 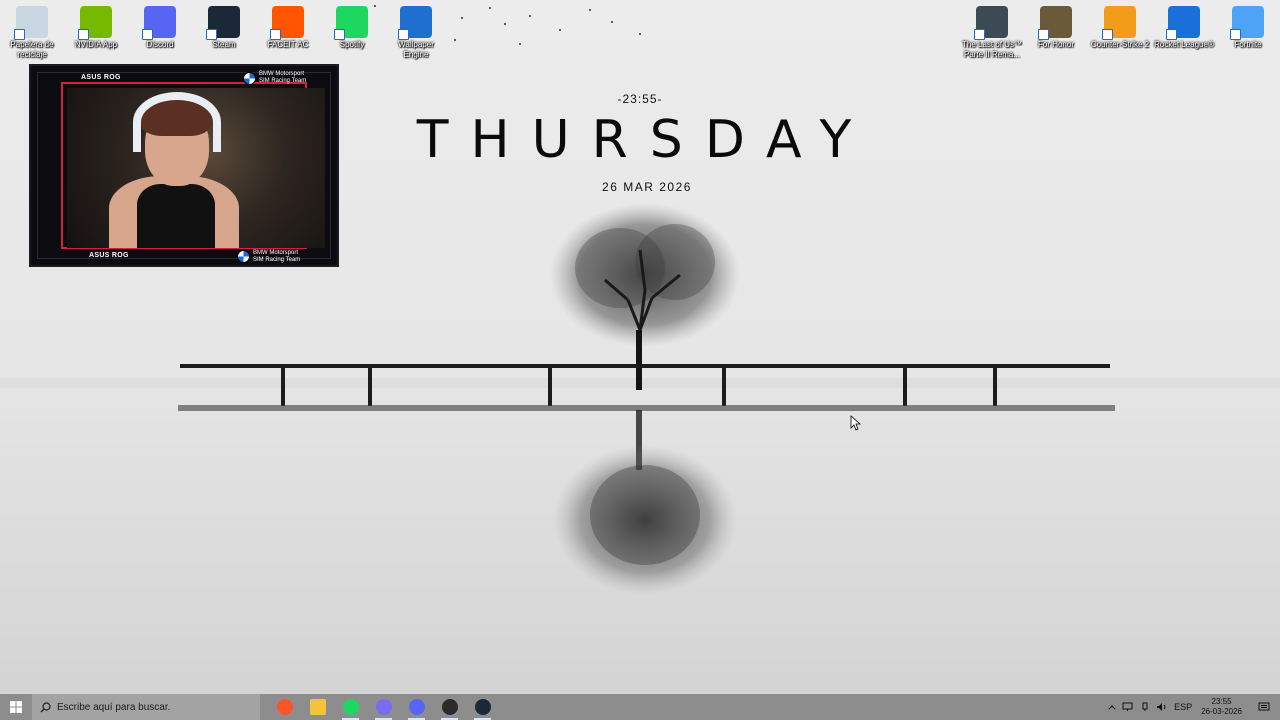 I want to click on desktop-shortcut-label: Wallpaper Engine, so click(x=416, y=49).